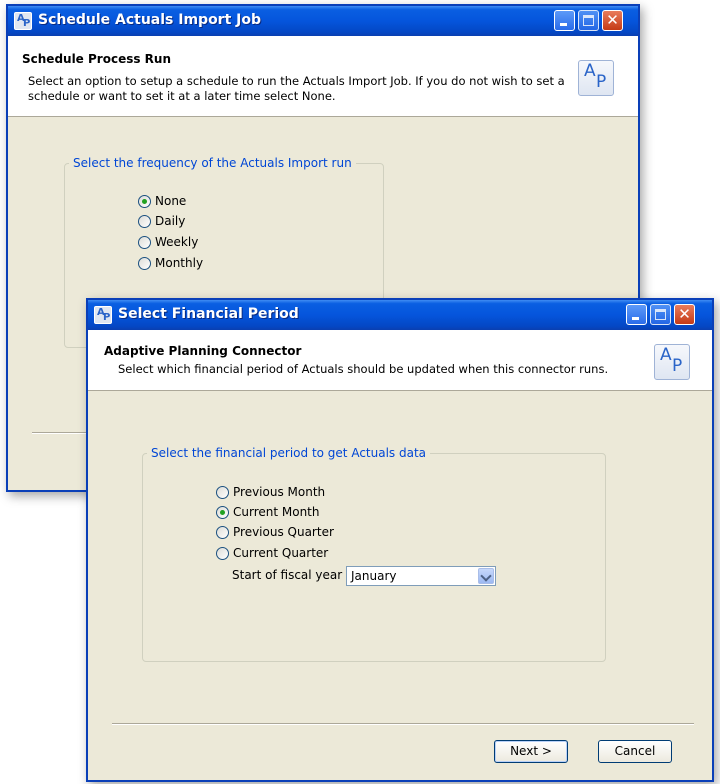  Describe the element at coordinates (281, 553) in the screenshot. I see `radio-label: Current Quarter` at that location.